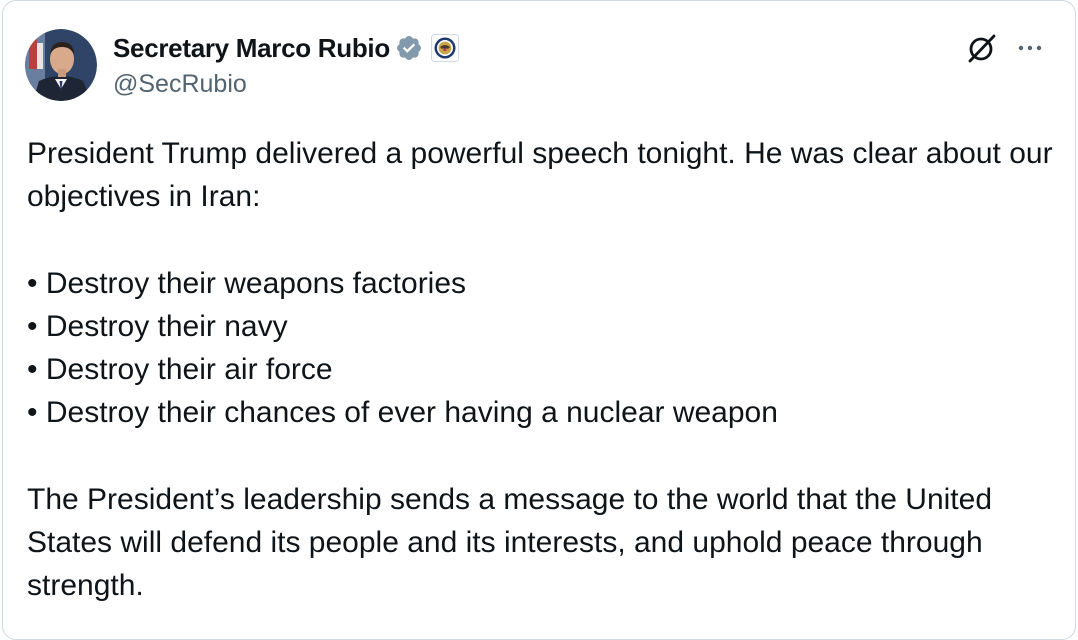 The width and height of the screenshot is (1078, 640). Describe the element at coordinates (982, 48) in the screenshot. I see `grok-icon` at that location.